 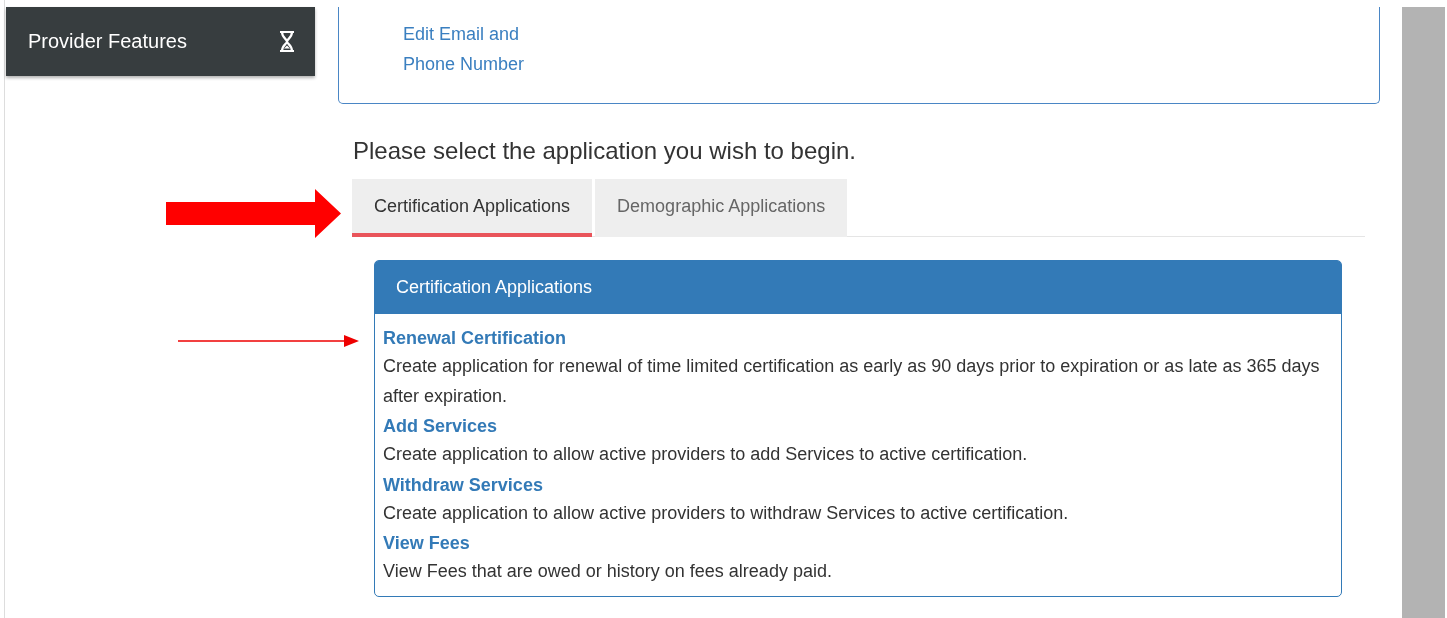 I want to click on tab: Demographic Applications, so click(x=721, y=208).